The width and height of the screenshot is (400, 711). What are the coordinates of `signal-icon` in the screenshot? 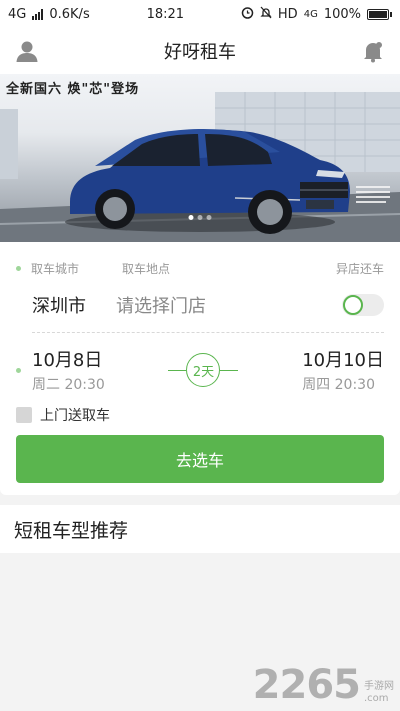 It's located at (38, 14).